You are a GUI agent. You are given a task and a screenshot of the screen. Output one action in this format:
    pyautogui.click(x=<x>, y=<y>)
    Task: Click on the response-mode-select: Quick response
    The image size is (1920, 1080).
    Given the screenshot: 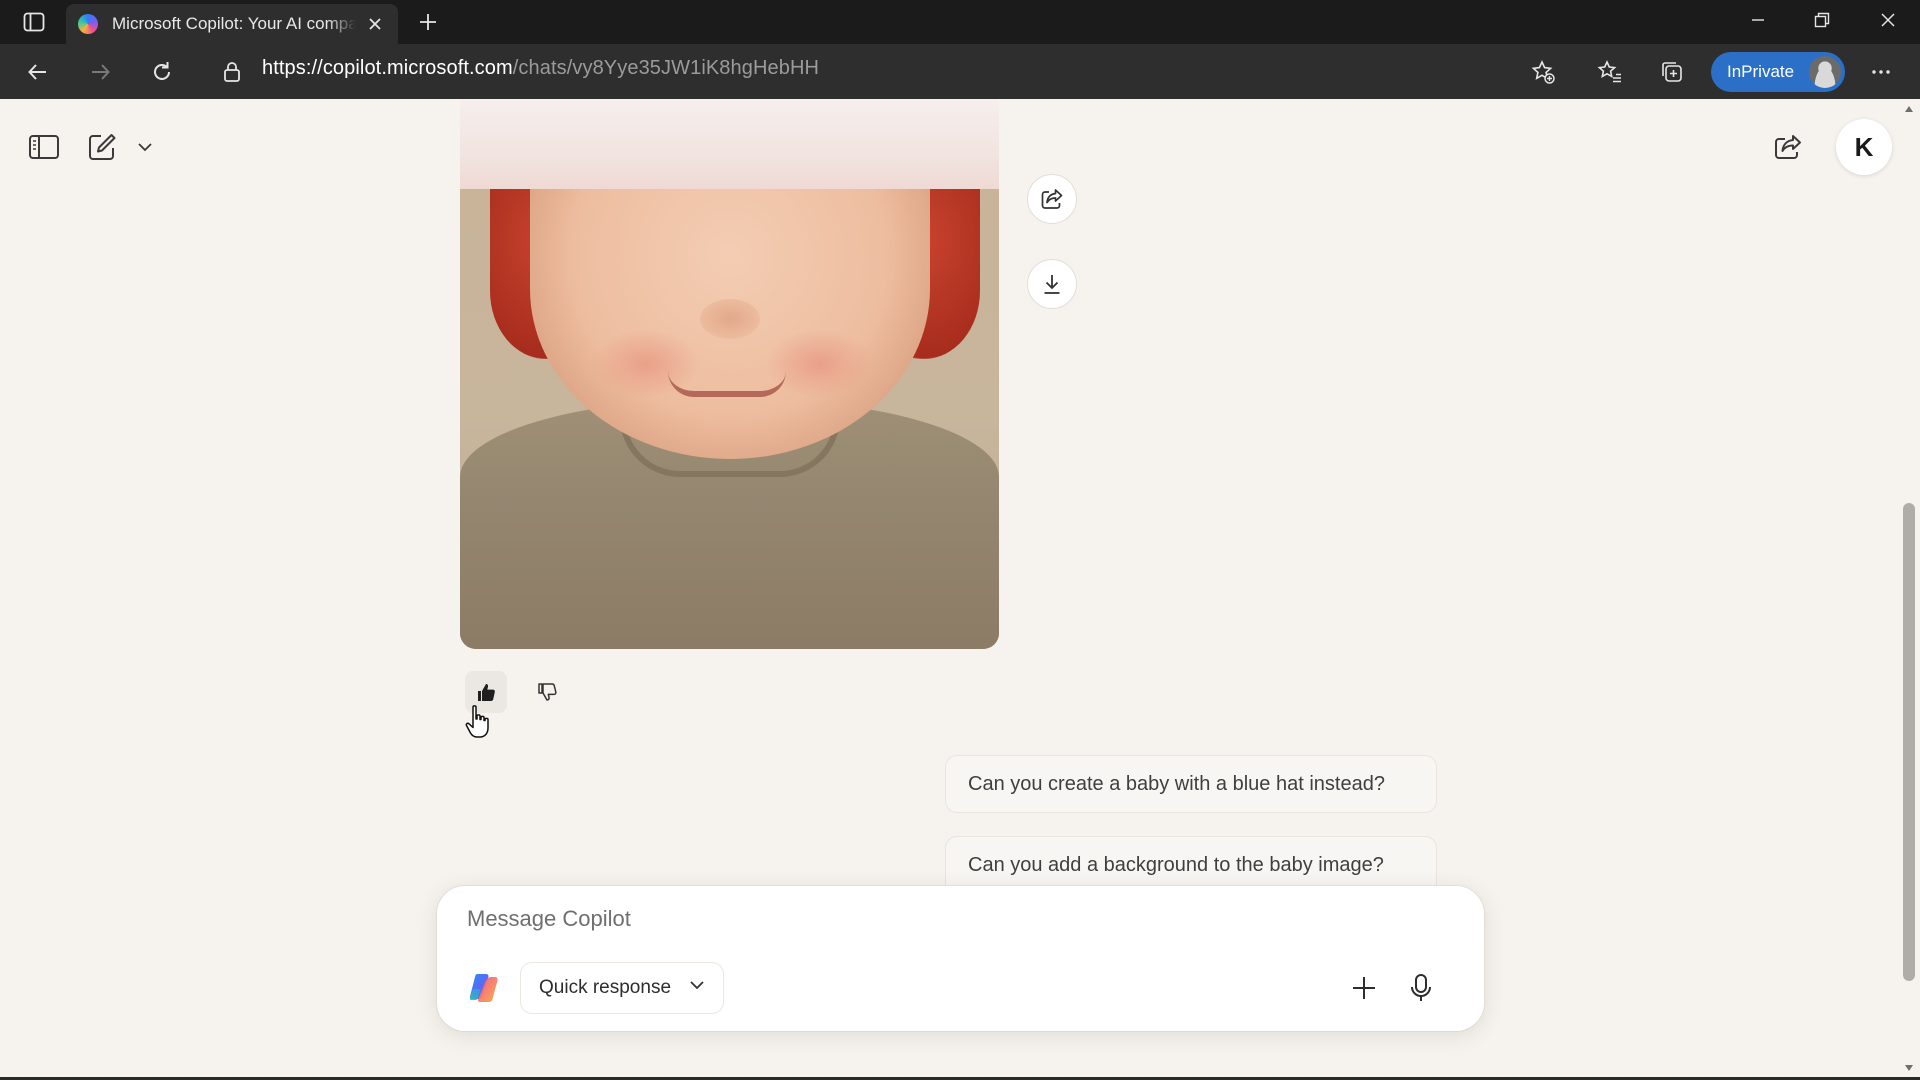 What is the action you would take?
    pyautogui.click(x=622, y=988)
    